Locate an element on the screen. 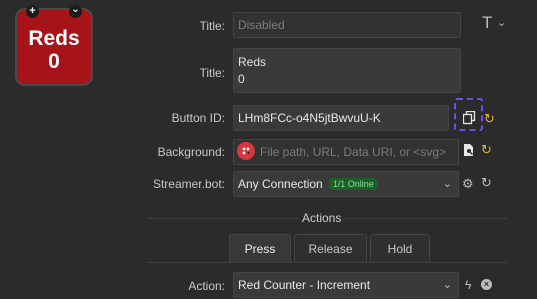 The width and height of the screenshot is (537, 299). title-textarea: Reds 0 is located at coordinates (347, 70).